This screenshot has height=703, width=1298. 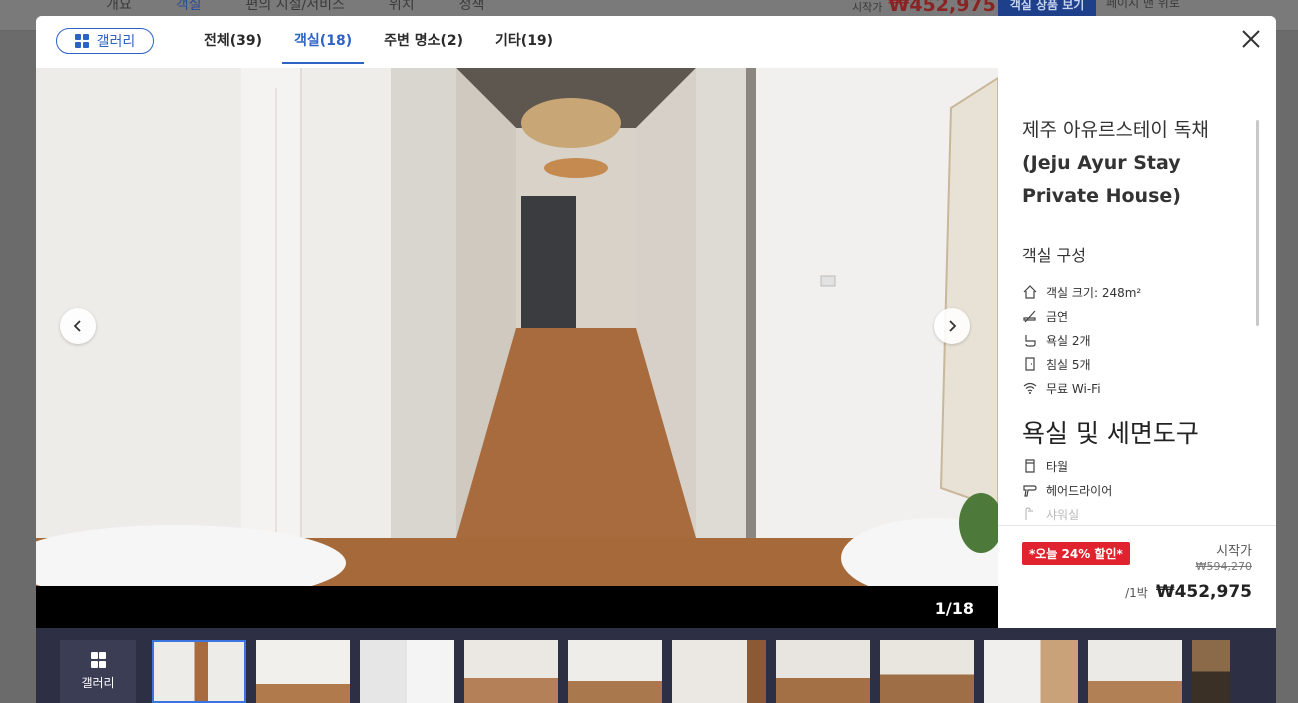 I want to click on chevron-left-icon, so click(x=77, y=326).